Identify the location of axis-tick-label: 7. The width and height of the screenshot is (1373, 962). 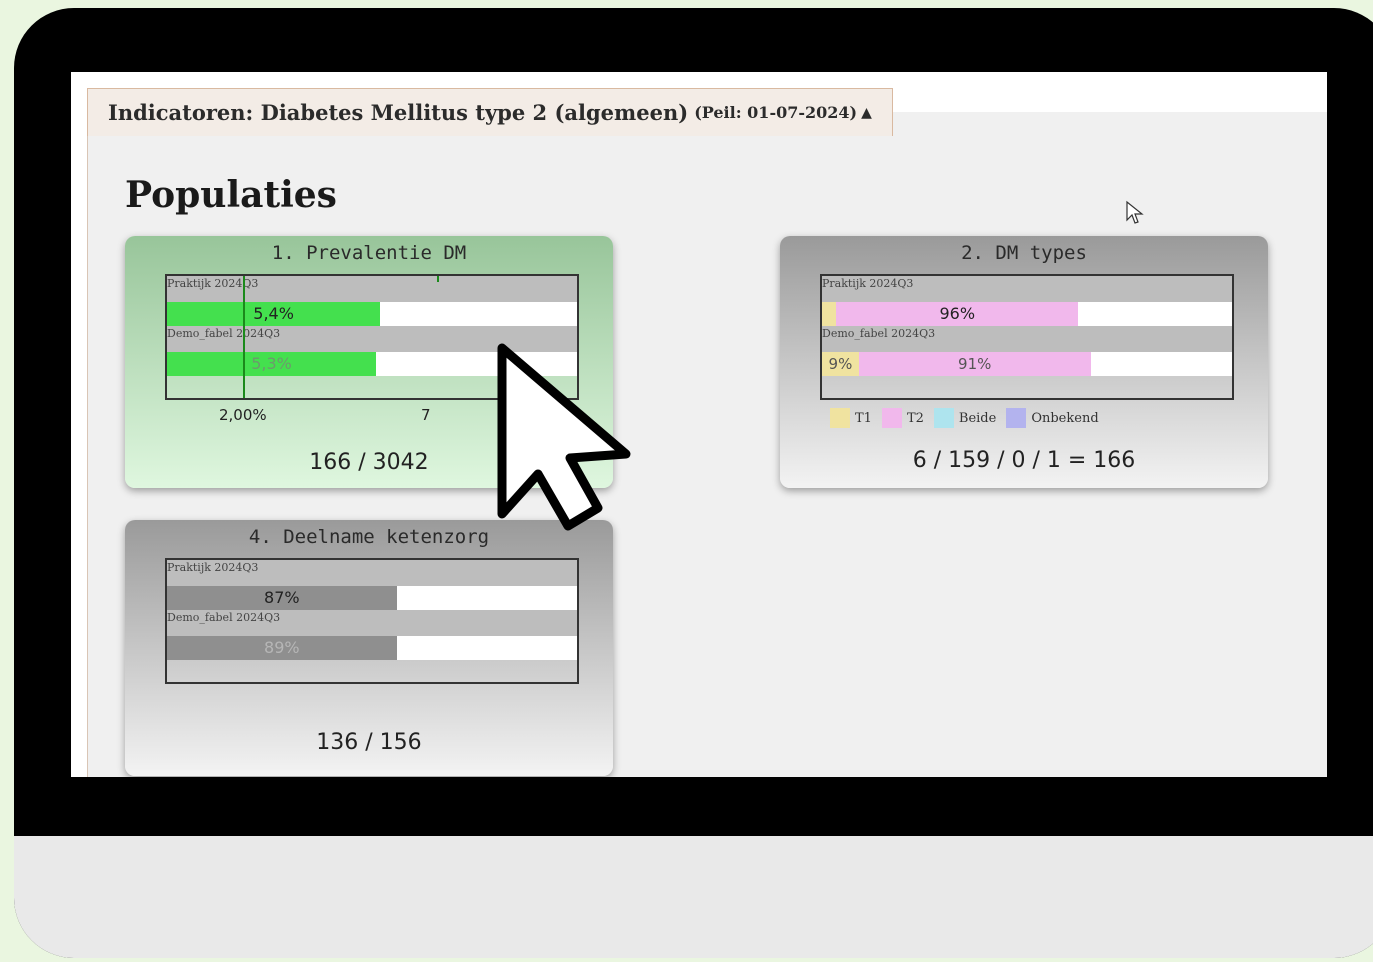
(426, 415).